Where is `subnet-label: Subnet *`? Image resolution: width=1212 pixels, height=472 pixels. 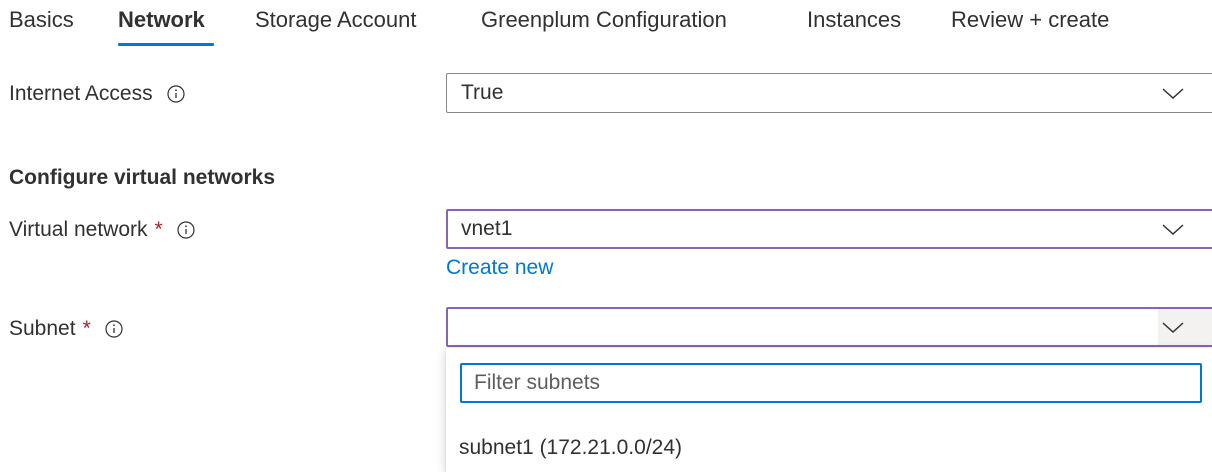
subnet-label: Subnet * is located at coordinates (66, 329).